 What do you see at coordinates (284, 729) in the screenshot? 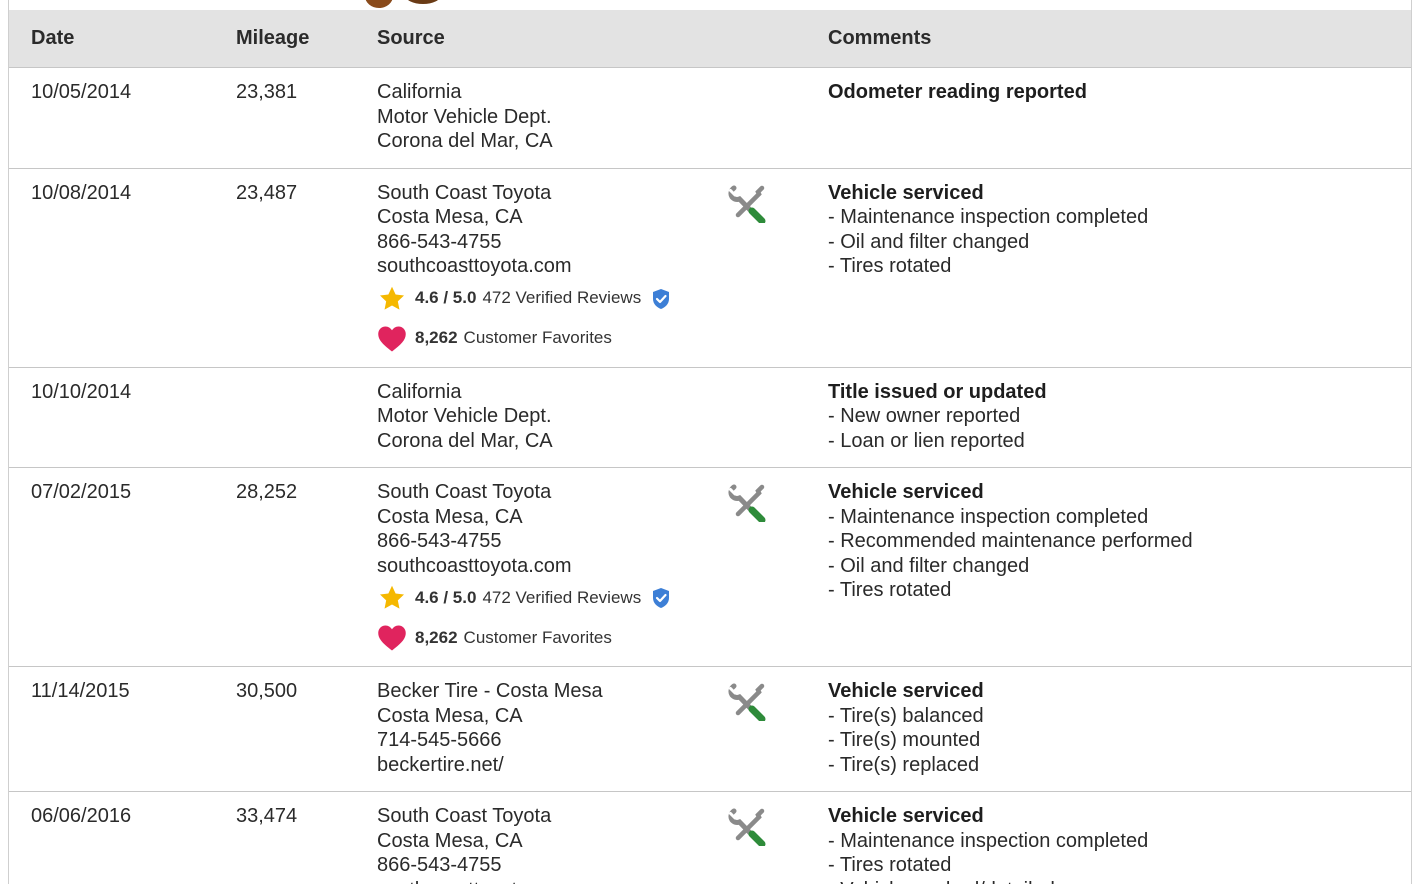
I see `mileage-cell: 30,500` at bounding box center [284, 729].